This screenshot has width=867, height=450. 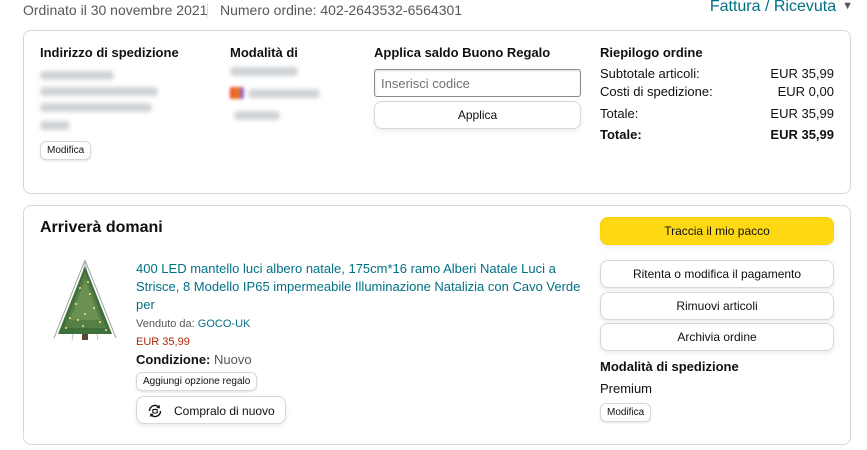 What do you see at coordinates (802, 134) in the screenshot?
I see `grand-total-value: EUR 35,99` at bounding box center [802, 134].